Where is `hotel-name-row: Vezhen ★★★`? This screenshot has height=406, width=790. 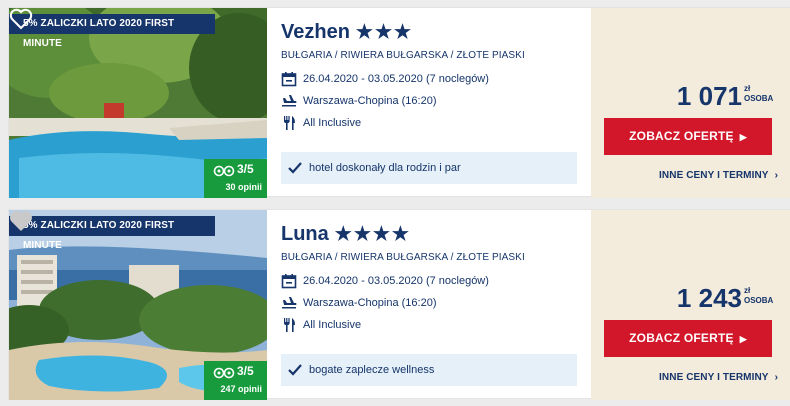 hotel-name-row: Vezhen ★★★ is located at coordinates (347, 32).